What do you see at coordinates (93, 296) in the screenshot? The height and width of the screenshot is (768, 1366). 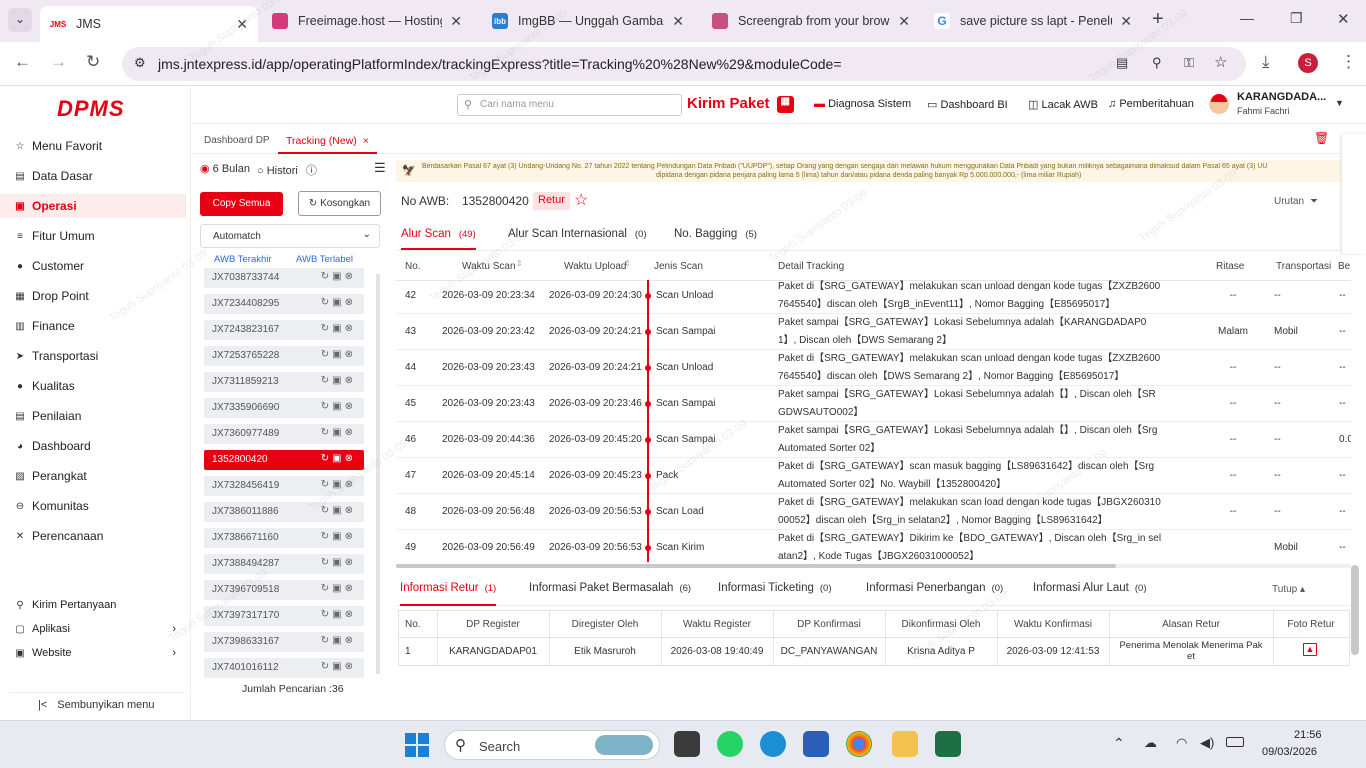 I see `sidebar-item-drop-point: ▦ Drop Point` at bounding box center [93, 296].